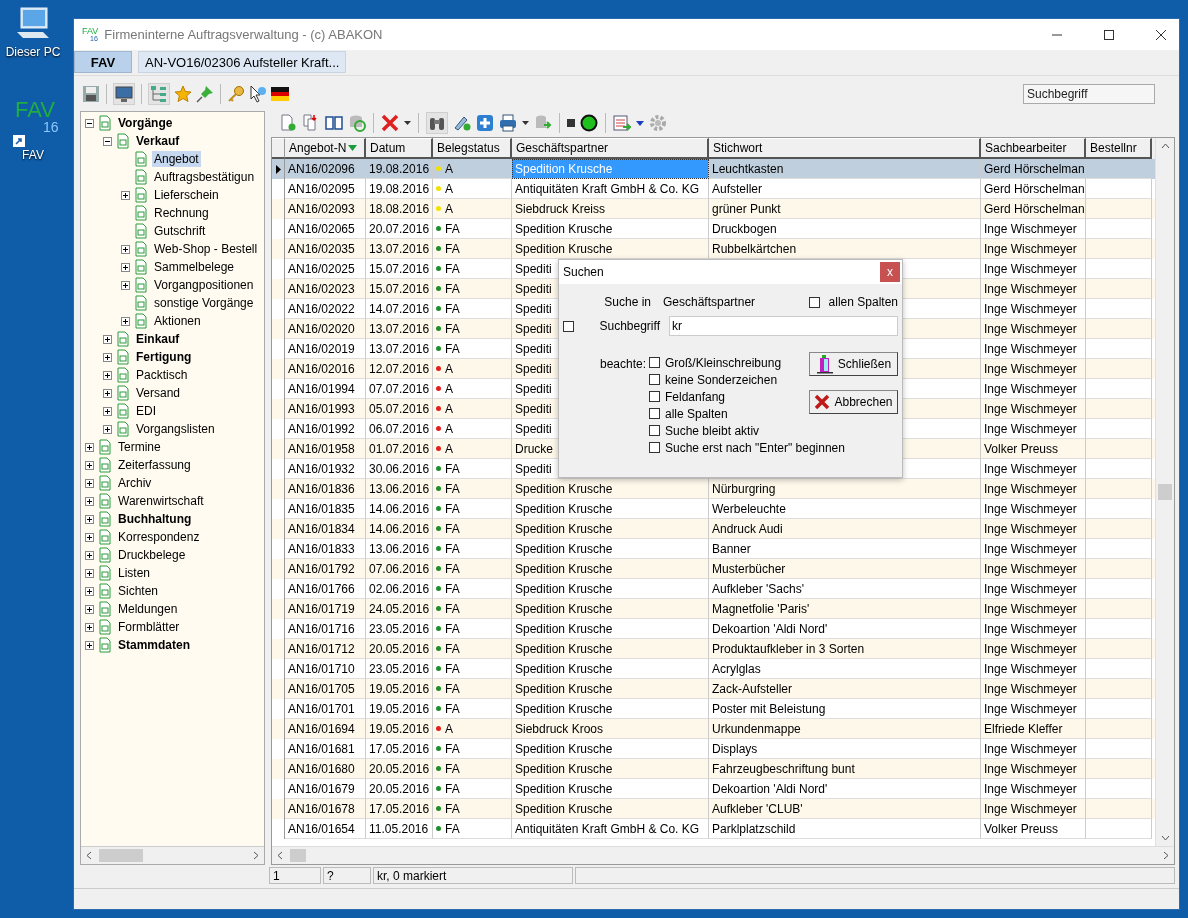 The width and height of the screenshot is (1188, 918). Describe the element at coordinates (161, 501) in the screenshot. I see `tree-item: Warenwirtschaft` at that location.